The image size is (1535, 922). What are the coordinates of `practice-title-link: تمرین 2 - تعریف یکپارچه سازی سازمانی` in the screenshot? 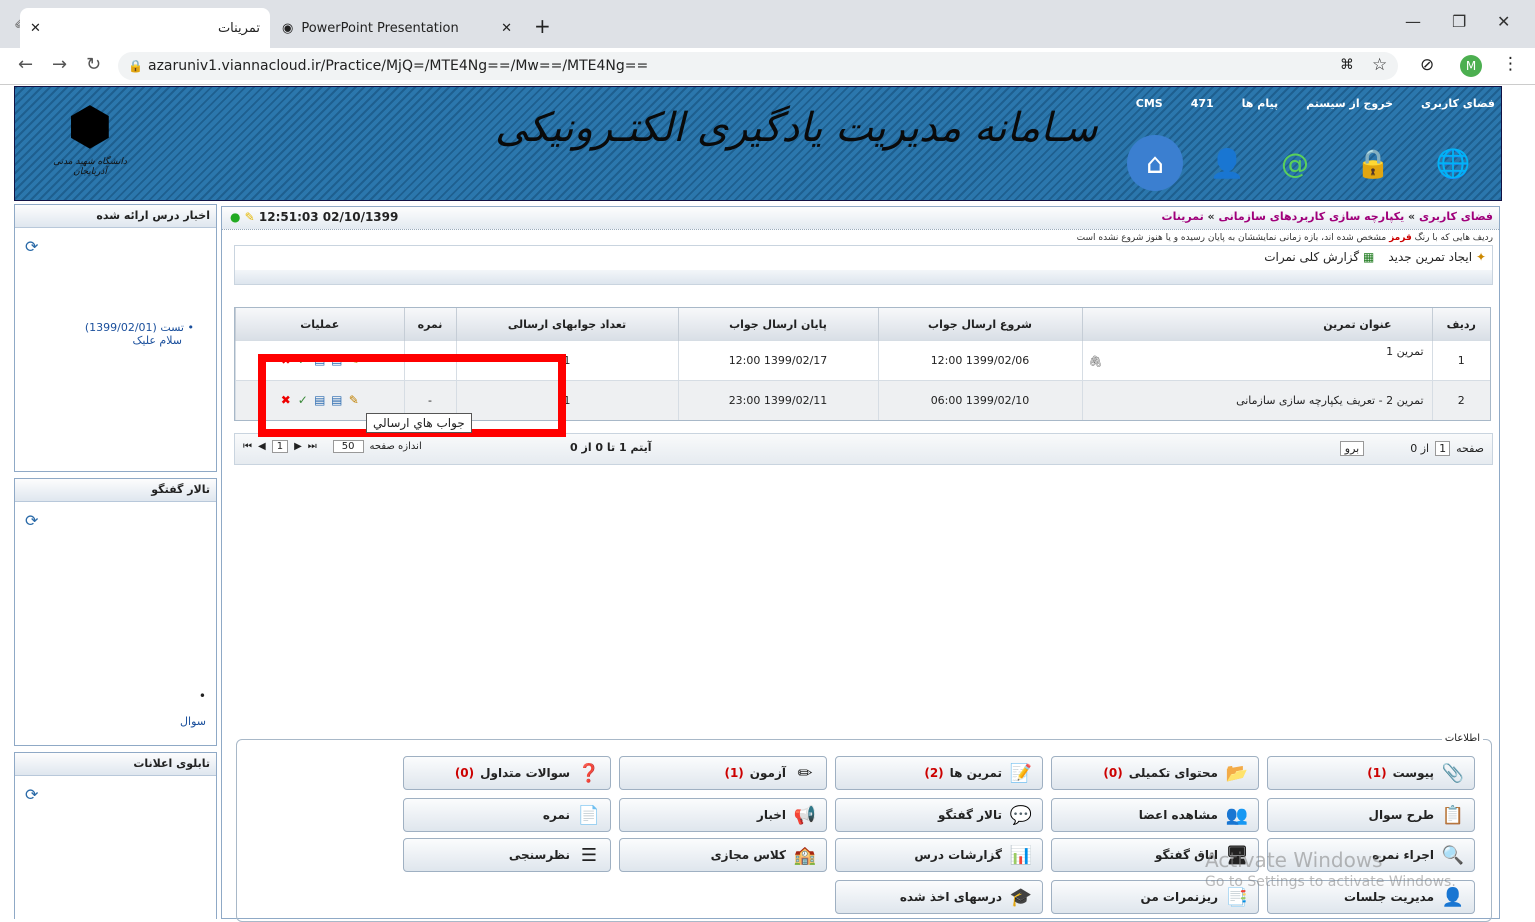 It's located at (1329, 400).